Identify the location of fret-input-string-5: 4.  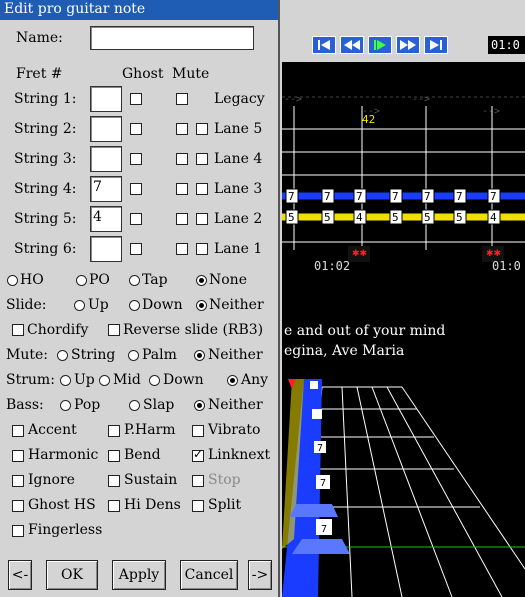
(106, 219).